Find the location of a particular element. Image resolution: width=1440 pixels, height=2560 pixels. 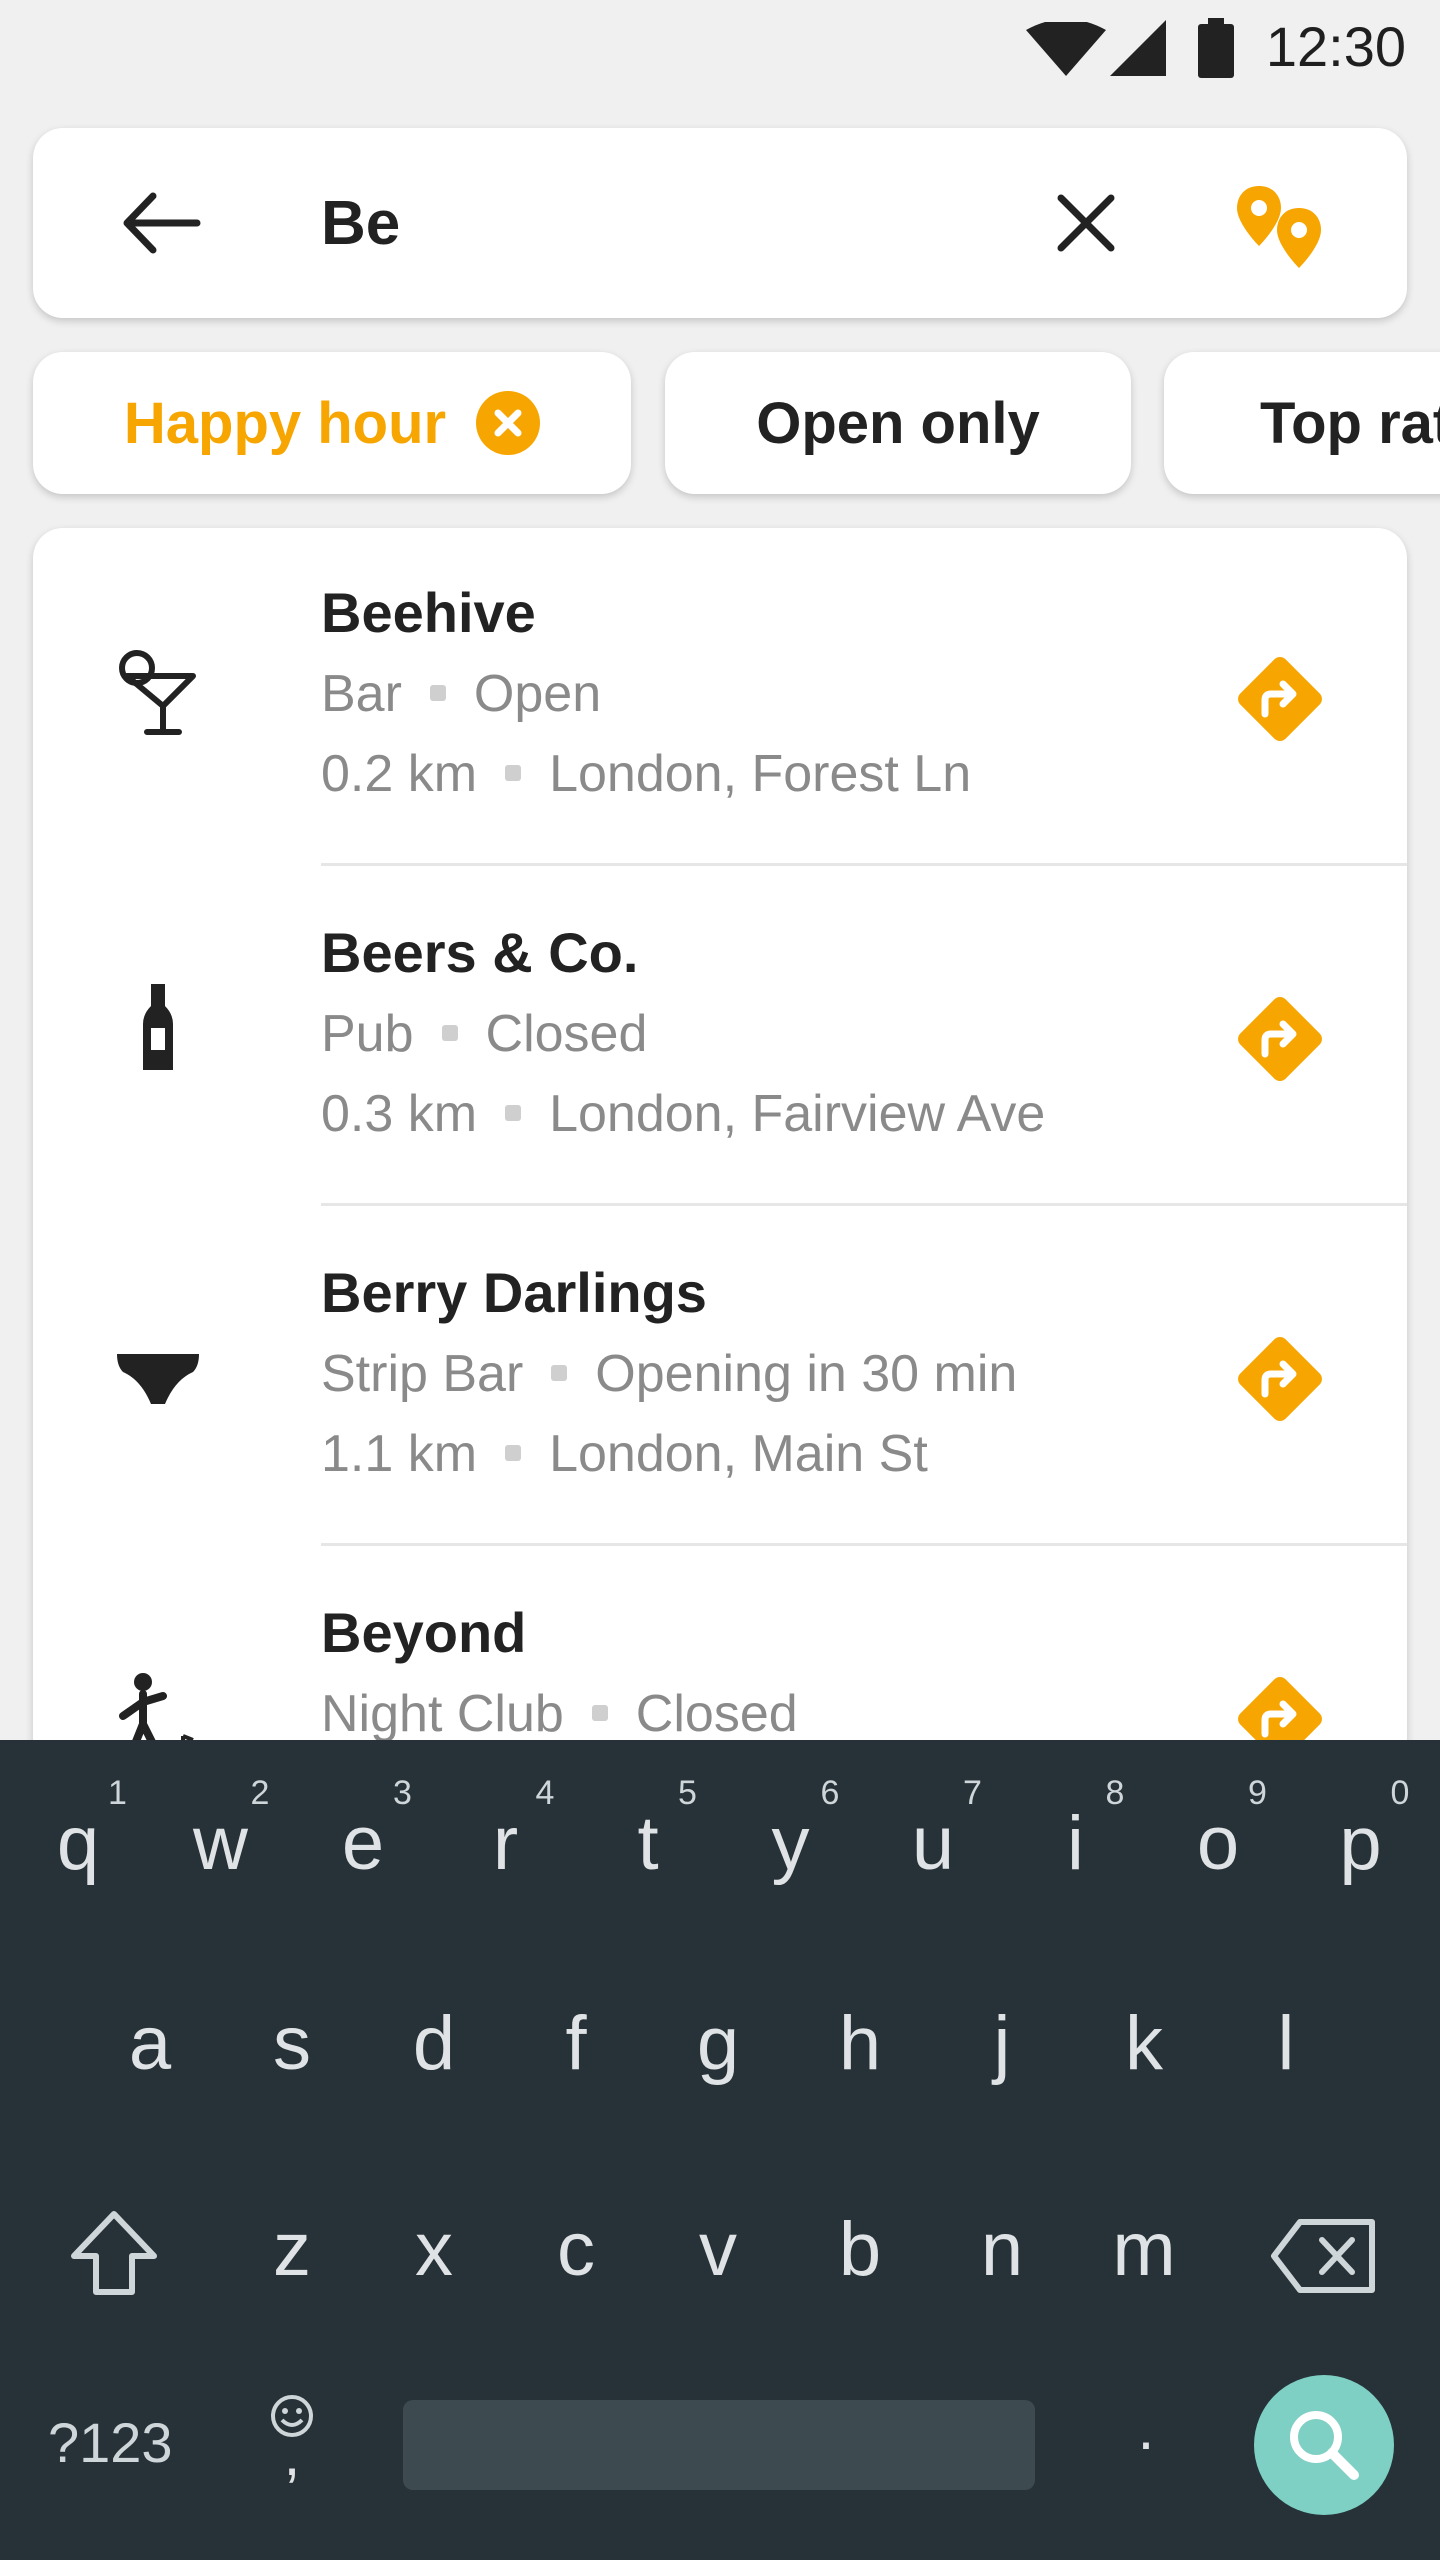

remove-filter-icon is located at coordinates (508, 423).